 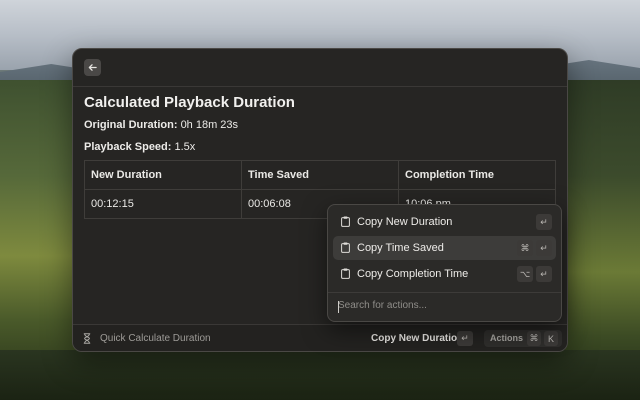 I want to click on command-name: Quick Calculate Duration, so click(x=155, y=338).